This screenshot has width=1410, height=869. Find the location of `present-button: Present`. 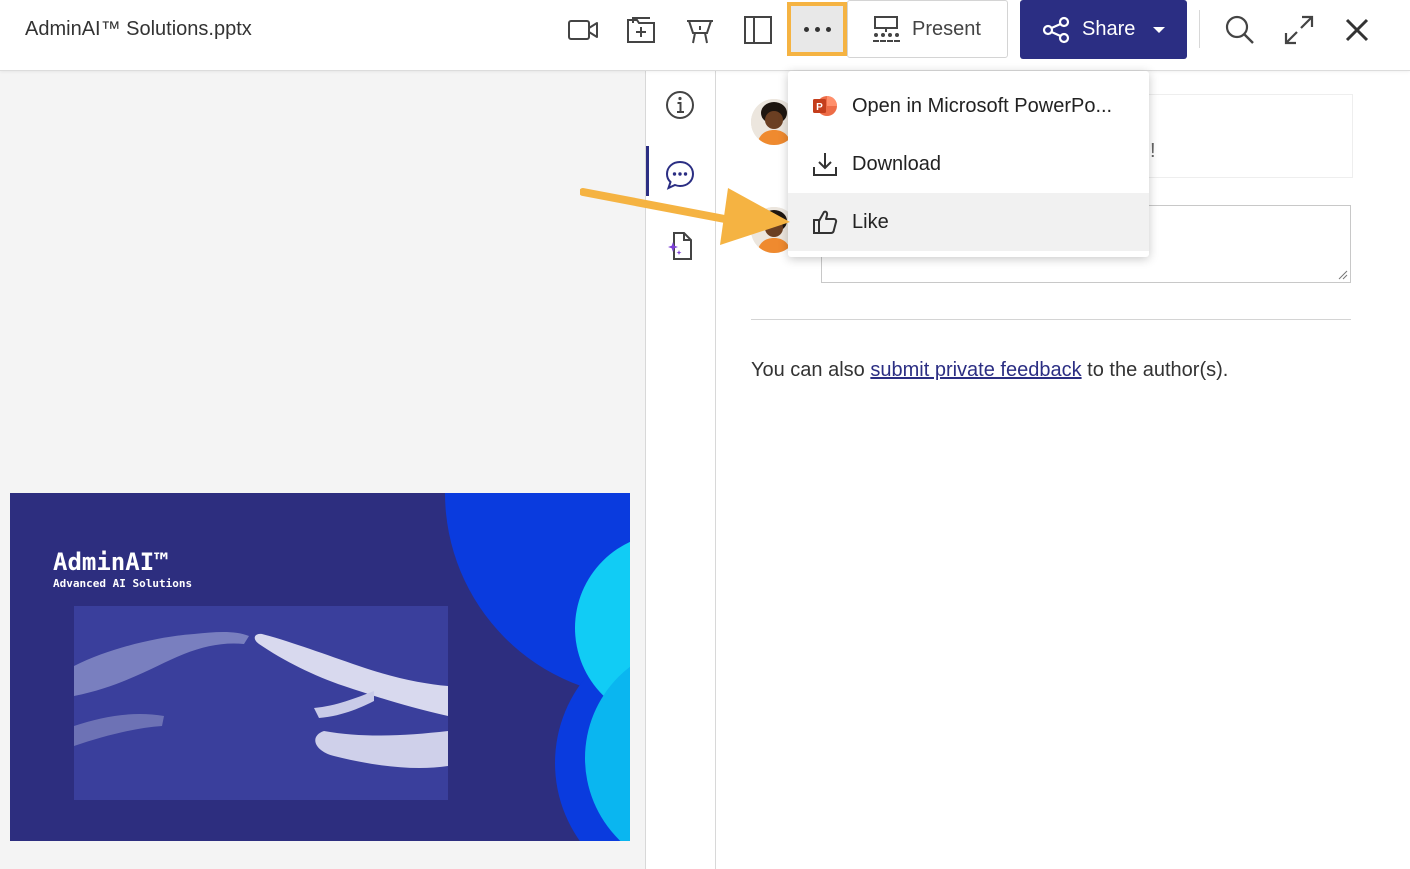

present-button: Present is located at coordinates (927, 29).